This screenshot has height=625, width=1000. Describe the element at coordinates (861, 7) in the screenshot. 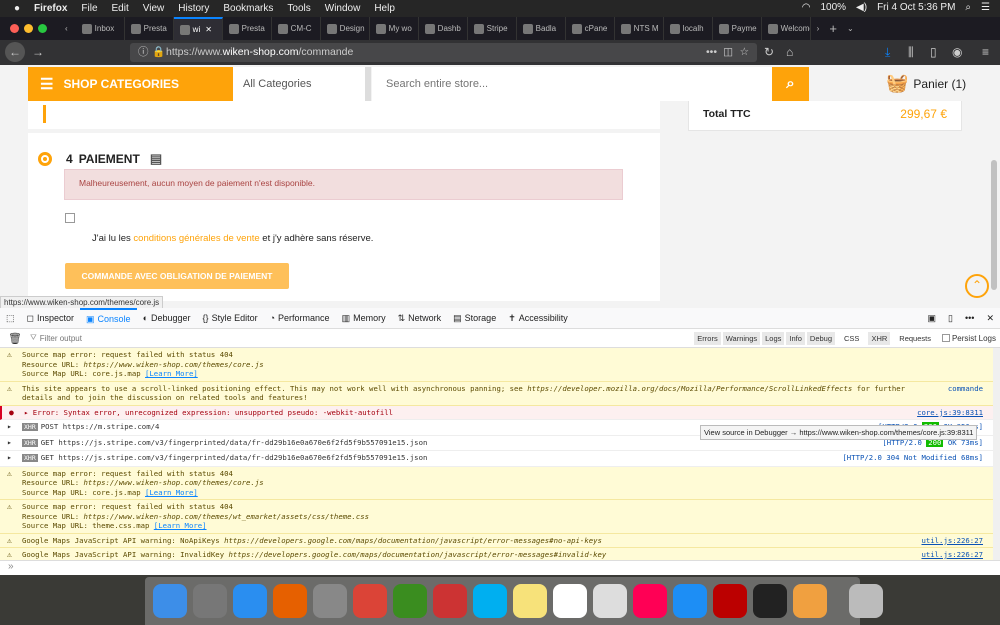

I see `volume-icon: ◀)` at that location.